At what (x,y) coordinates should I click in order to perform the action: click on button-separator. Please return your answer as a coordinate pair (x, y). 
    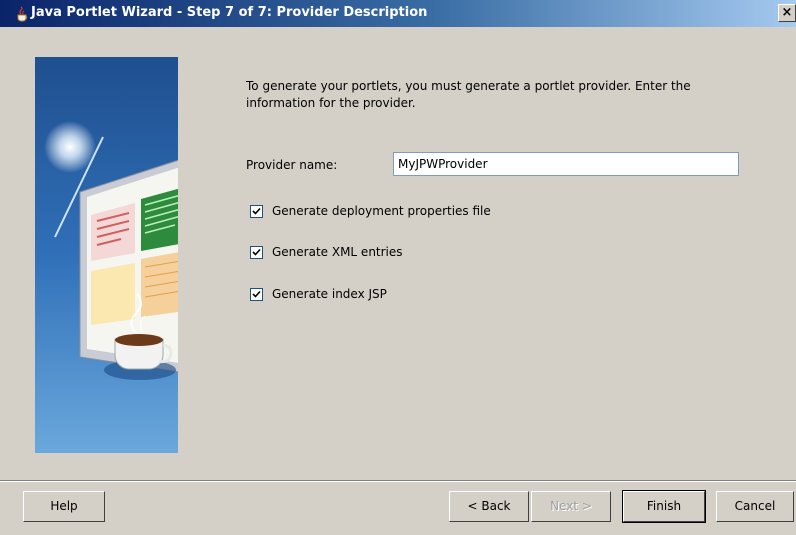
    Looking at the image, I should click on (398, 481).